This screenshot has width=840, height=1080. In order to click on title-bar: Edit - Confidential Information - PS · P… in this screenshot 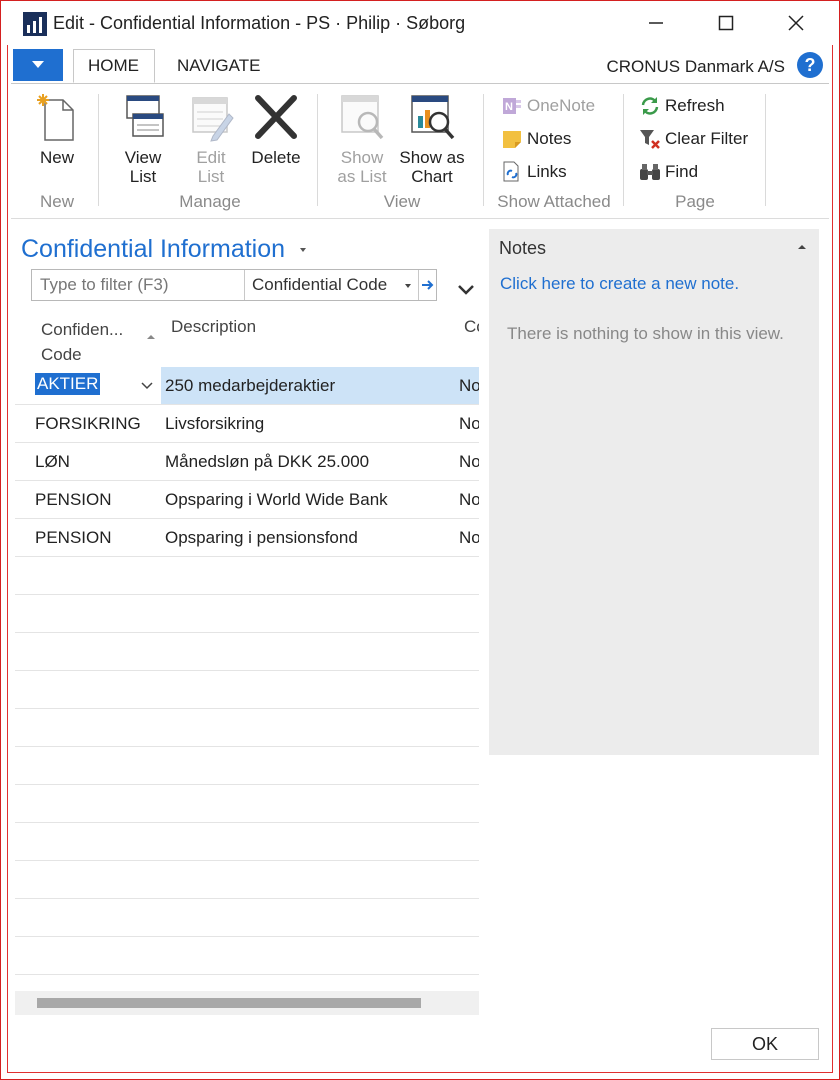, I will do `click(420, 23)`.